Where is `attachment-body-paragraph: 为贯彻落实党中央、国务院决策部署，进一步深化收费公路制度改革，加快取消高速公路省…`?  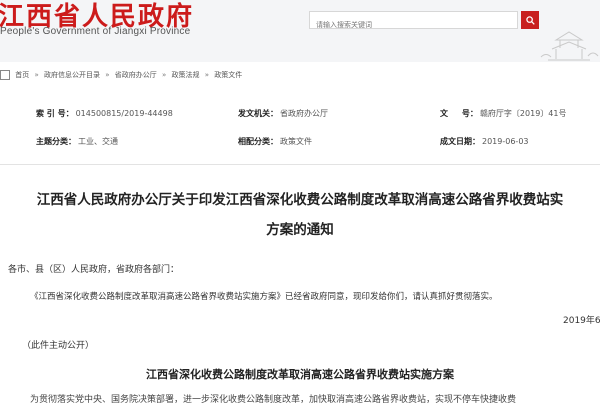 attachment-body-paragraph: 为贯彻落实党中央、国务院决策部署，进一步深化收费公路制度改革，加快取消高速公路省… is located at coordinates (273, 400).